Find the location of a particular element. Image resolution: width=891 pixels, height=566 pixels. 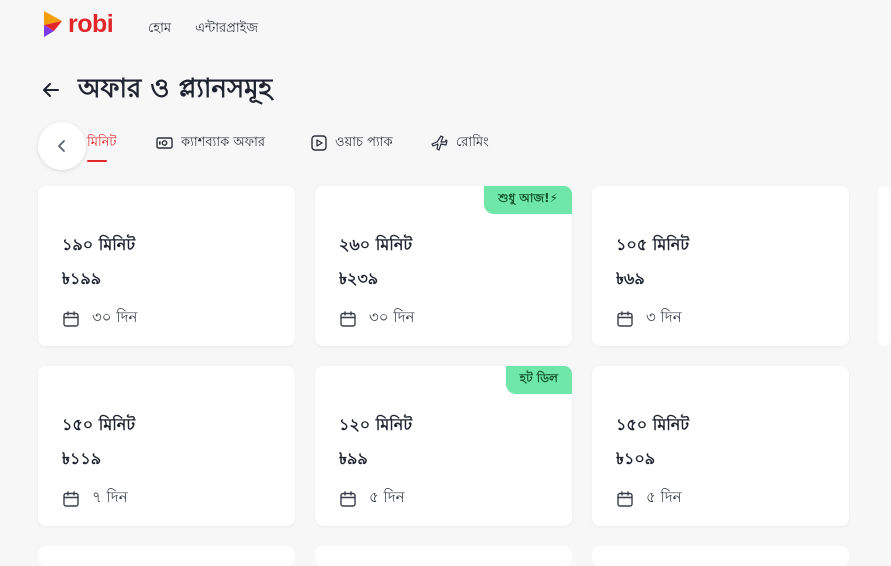

offer-validity: ৩ দিন is located at coordinates (649, 318).